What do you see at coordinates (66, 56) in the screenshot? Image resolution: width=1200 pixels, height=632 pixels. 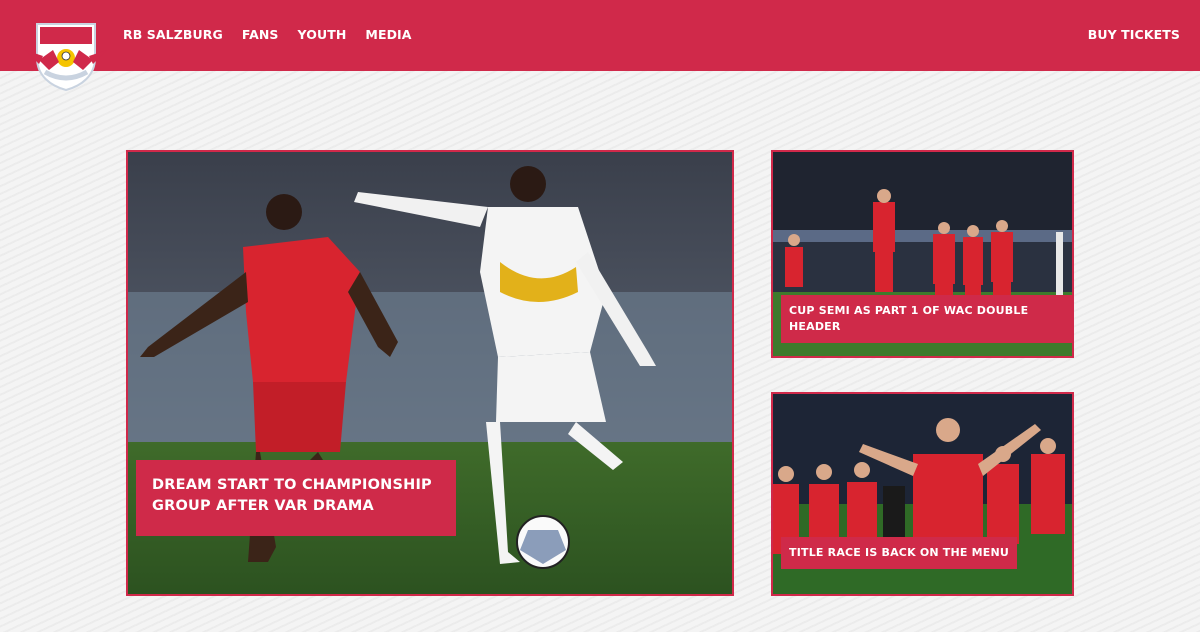 I see `club-logo` at bounding box center [66, 56].